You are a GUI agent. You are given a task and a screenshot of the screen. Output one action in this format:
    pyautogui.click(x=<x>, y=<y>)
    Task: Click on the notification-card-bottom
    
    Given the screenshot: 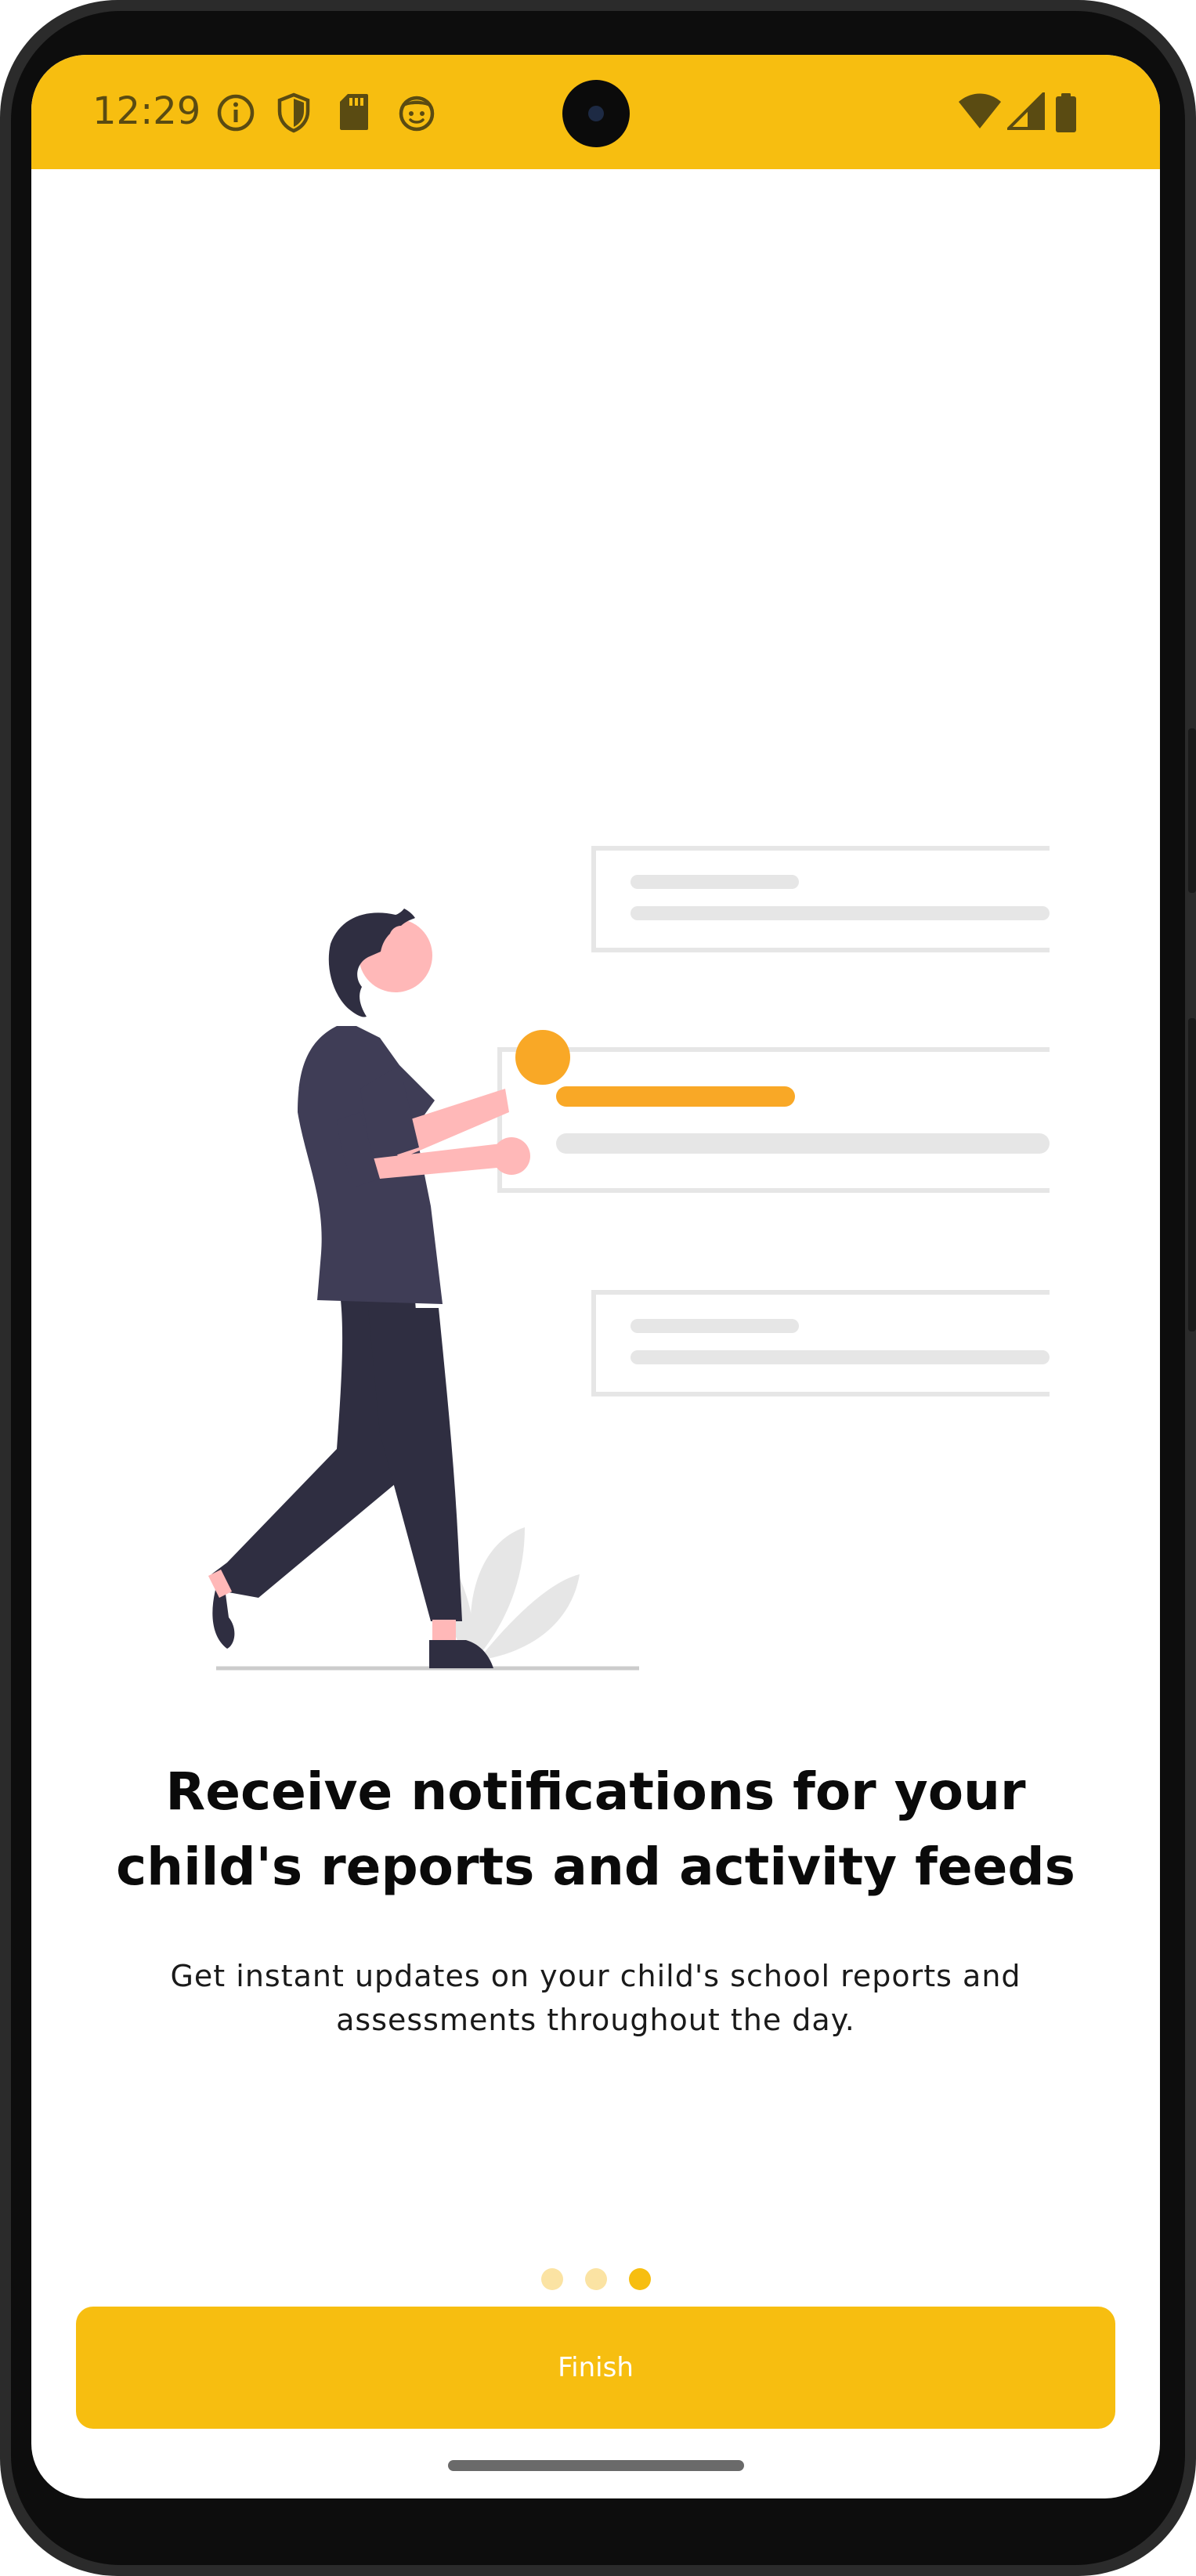 What is the action you would take?
    pyautogui.click(x=820, y=1343)
    